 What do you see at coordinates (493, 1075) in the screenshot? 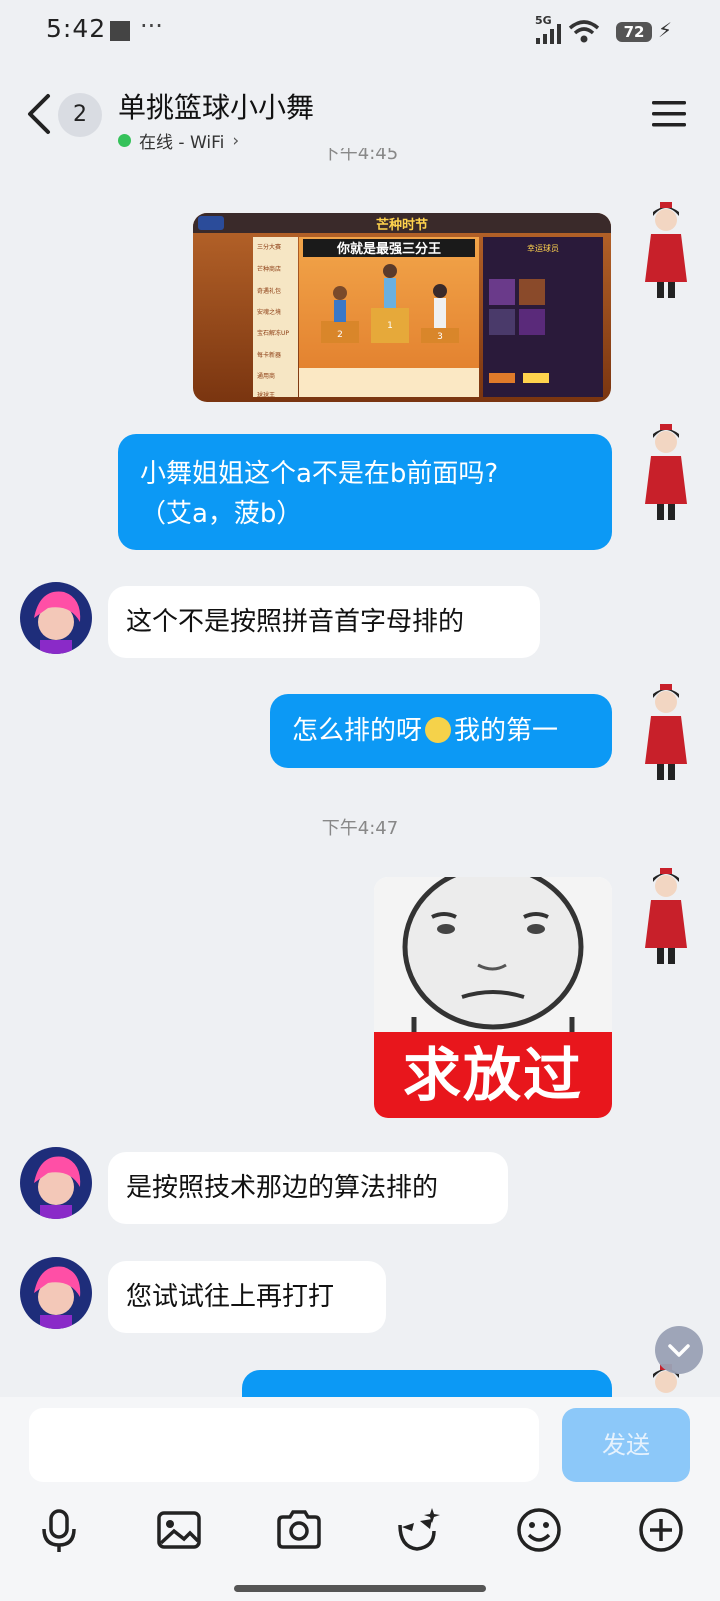
I see `sticker-caption: 求放过` at bounding box center [493, 1075].